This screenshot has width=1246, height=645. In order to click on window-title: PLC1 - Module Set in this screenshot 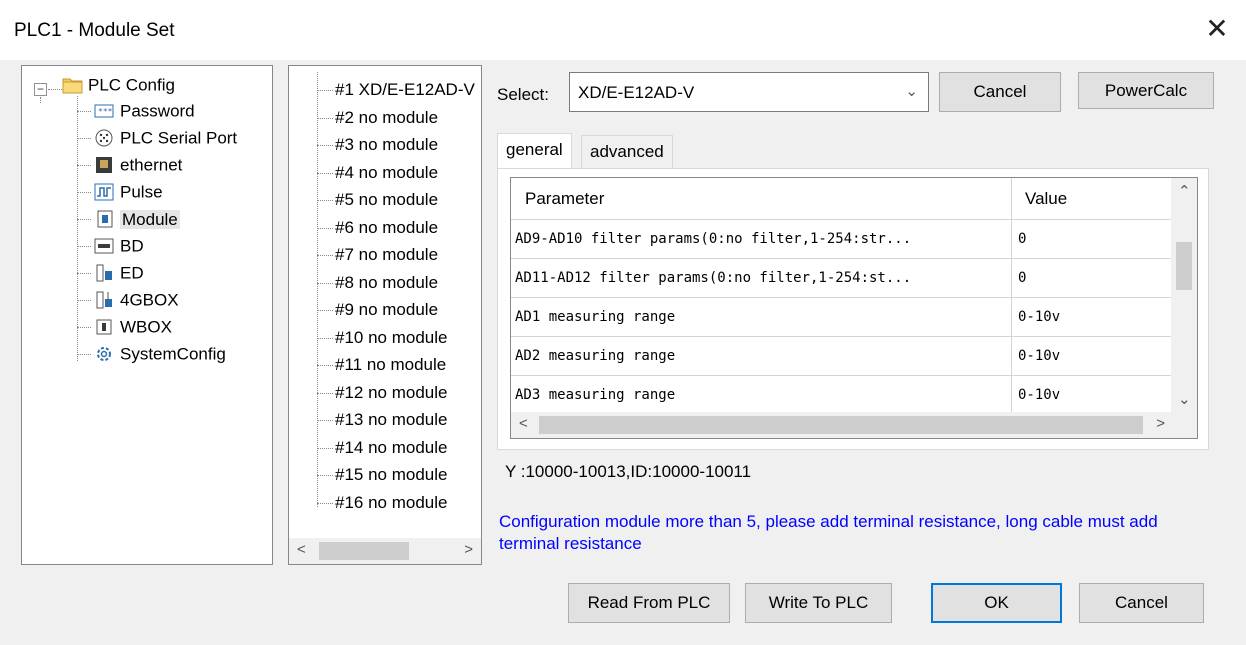, I will do `click(94, 30)`.